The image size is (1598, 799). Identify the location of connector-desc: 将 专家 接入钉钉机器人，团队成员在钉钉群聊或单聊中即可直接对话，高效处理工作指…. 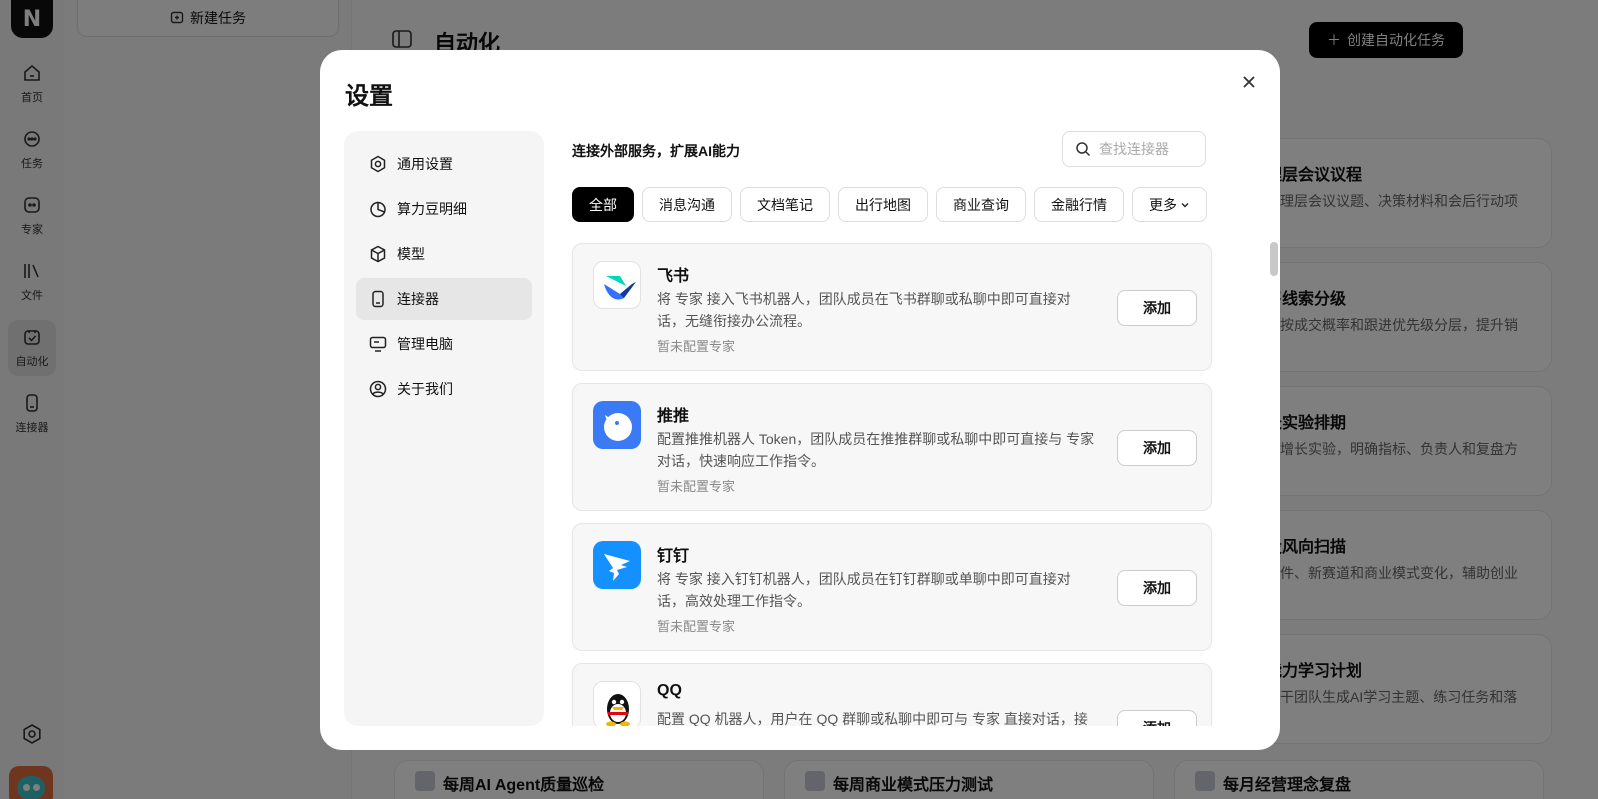
(864, 590).